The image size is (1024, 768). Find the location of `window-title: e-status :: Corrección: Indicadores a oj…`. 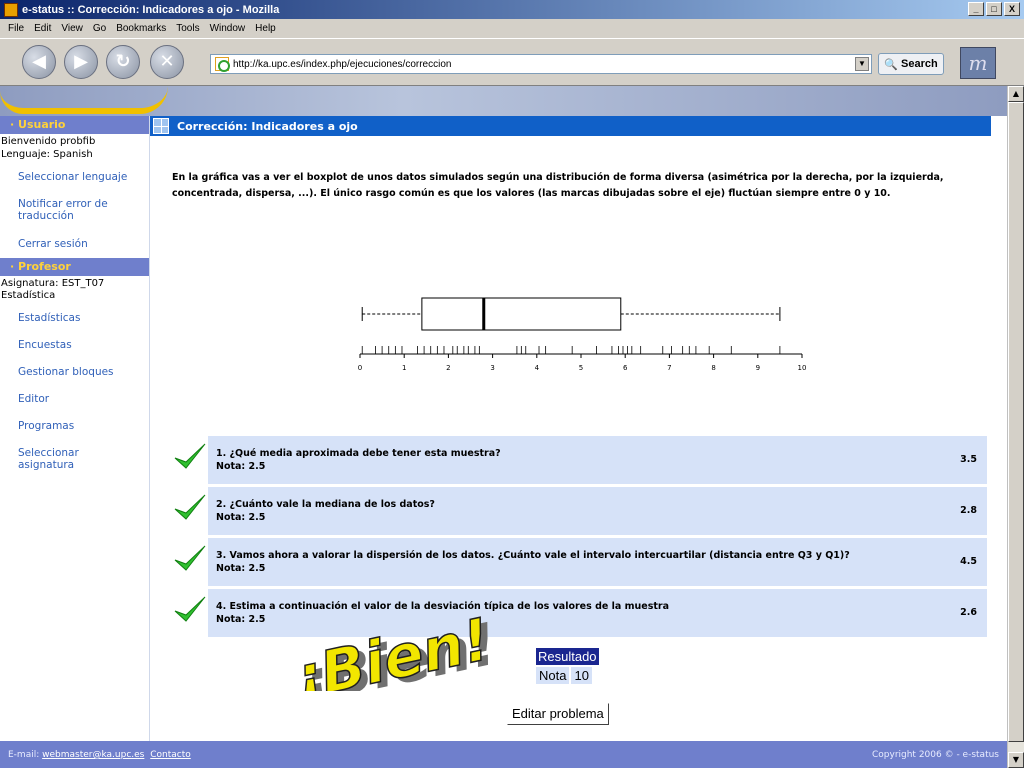

window-title: e-status :: Corrección: Indicadores a oj… is located at coordinates (151, 9).